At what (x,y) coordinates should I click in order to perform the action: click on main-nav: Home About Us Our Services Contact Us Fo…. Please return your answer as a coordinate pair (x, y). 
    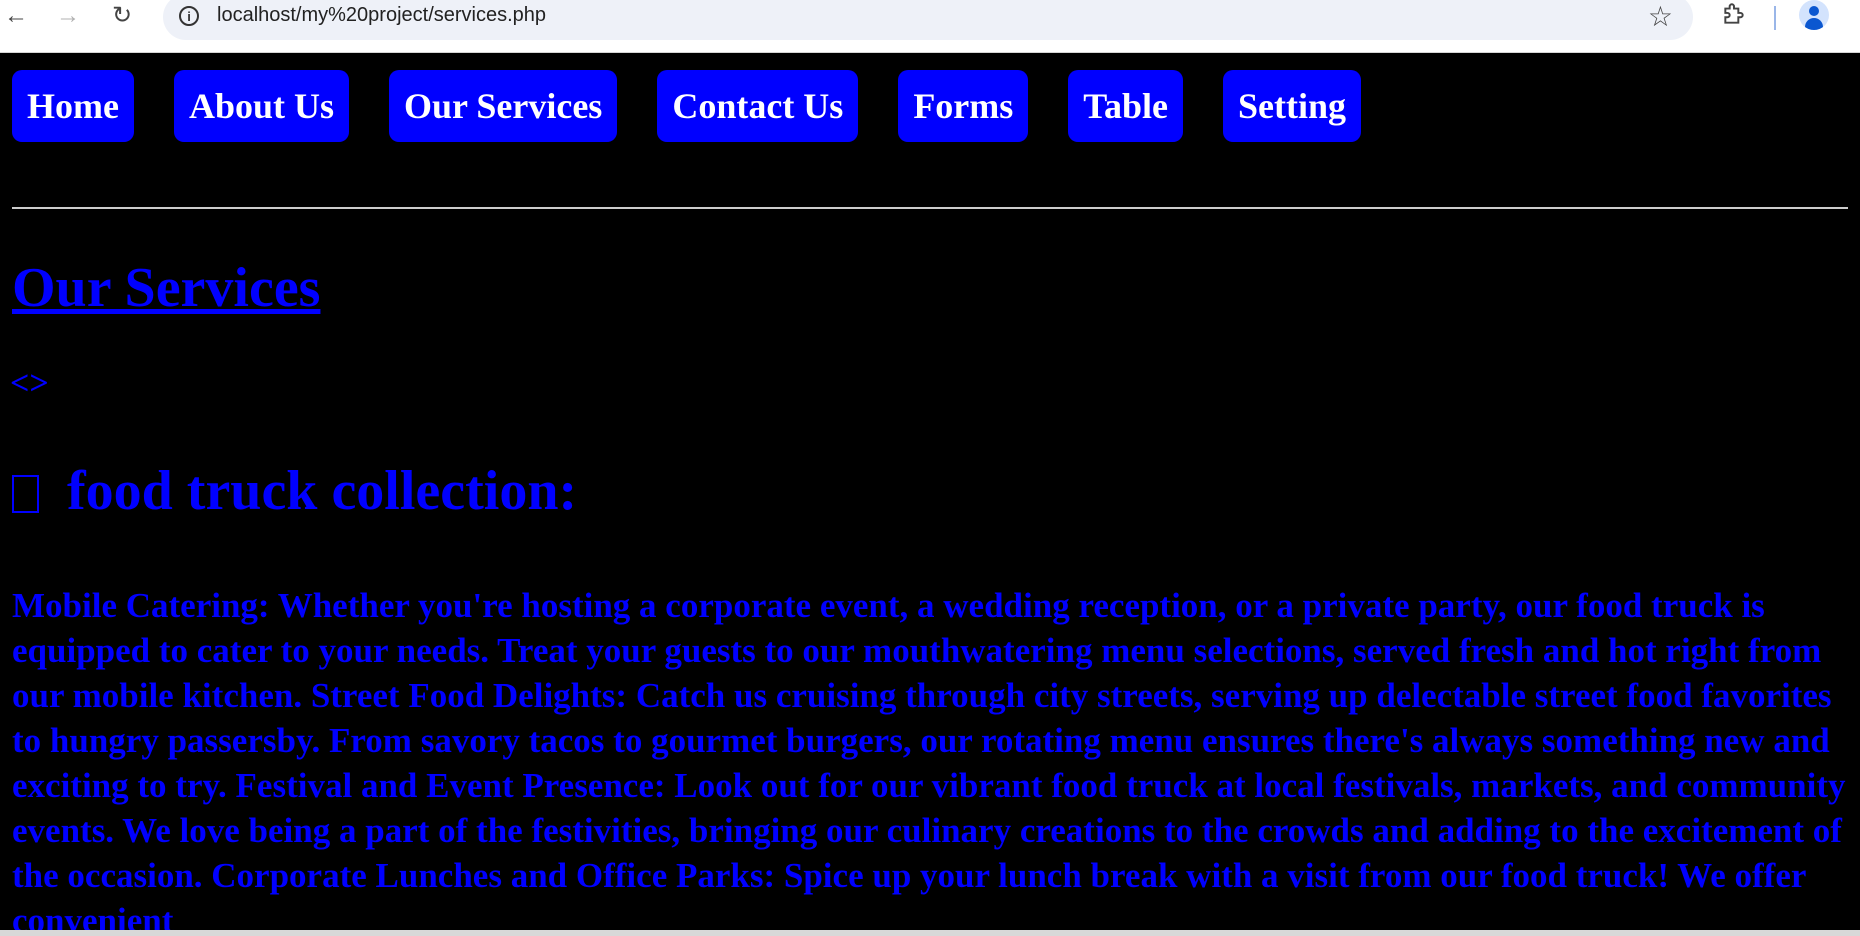
    Looking at the image, I should click on (706, 106).